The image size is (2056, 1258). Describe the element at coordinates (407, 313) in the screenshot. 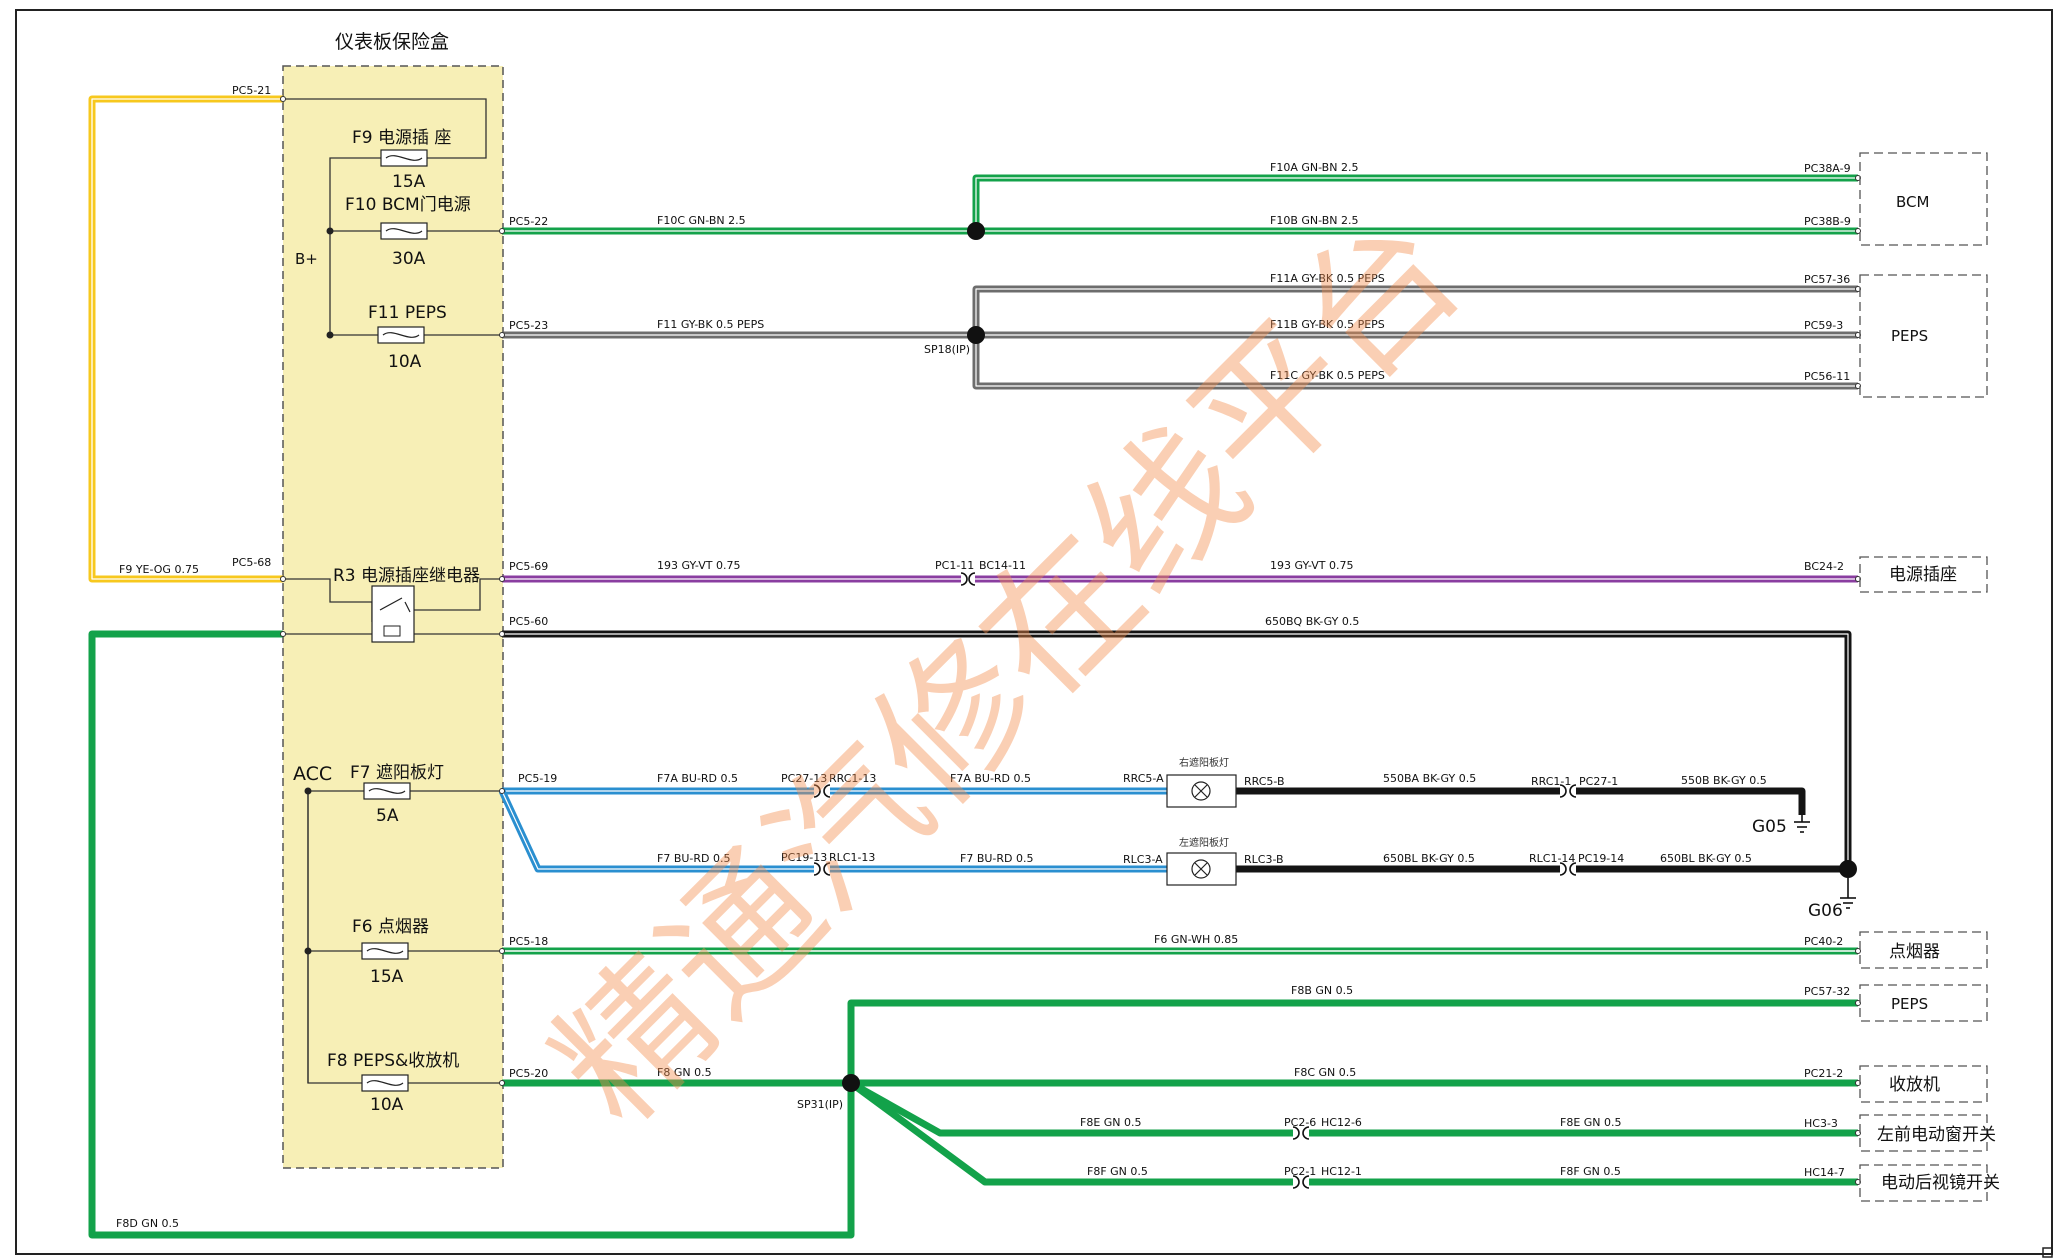

I see `fuse-f11-name: F11 PEPS` at that location.